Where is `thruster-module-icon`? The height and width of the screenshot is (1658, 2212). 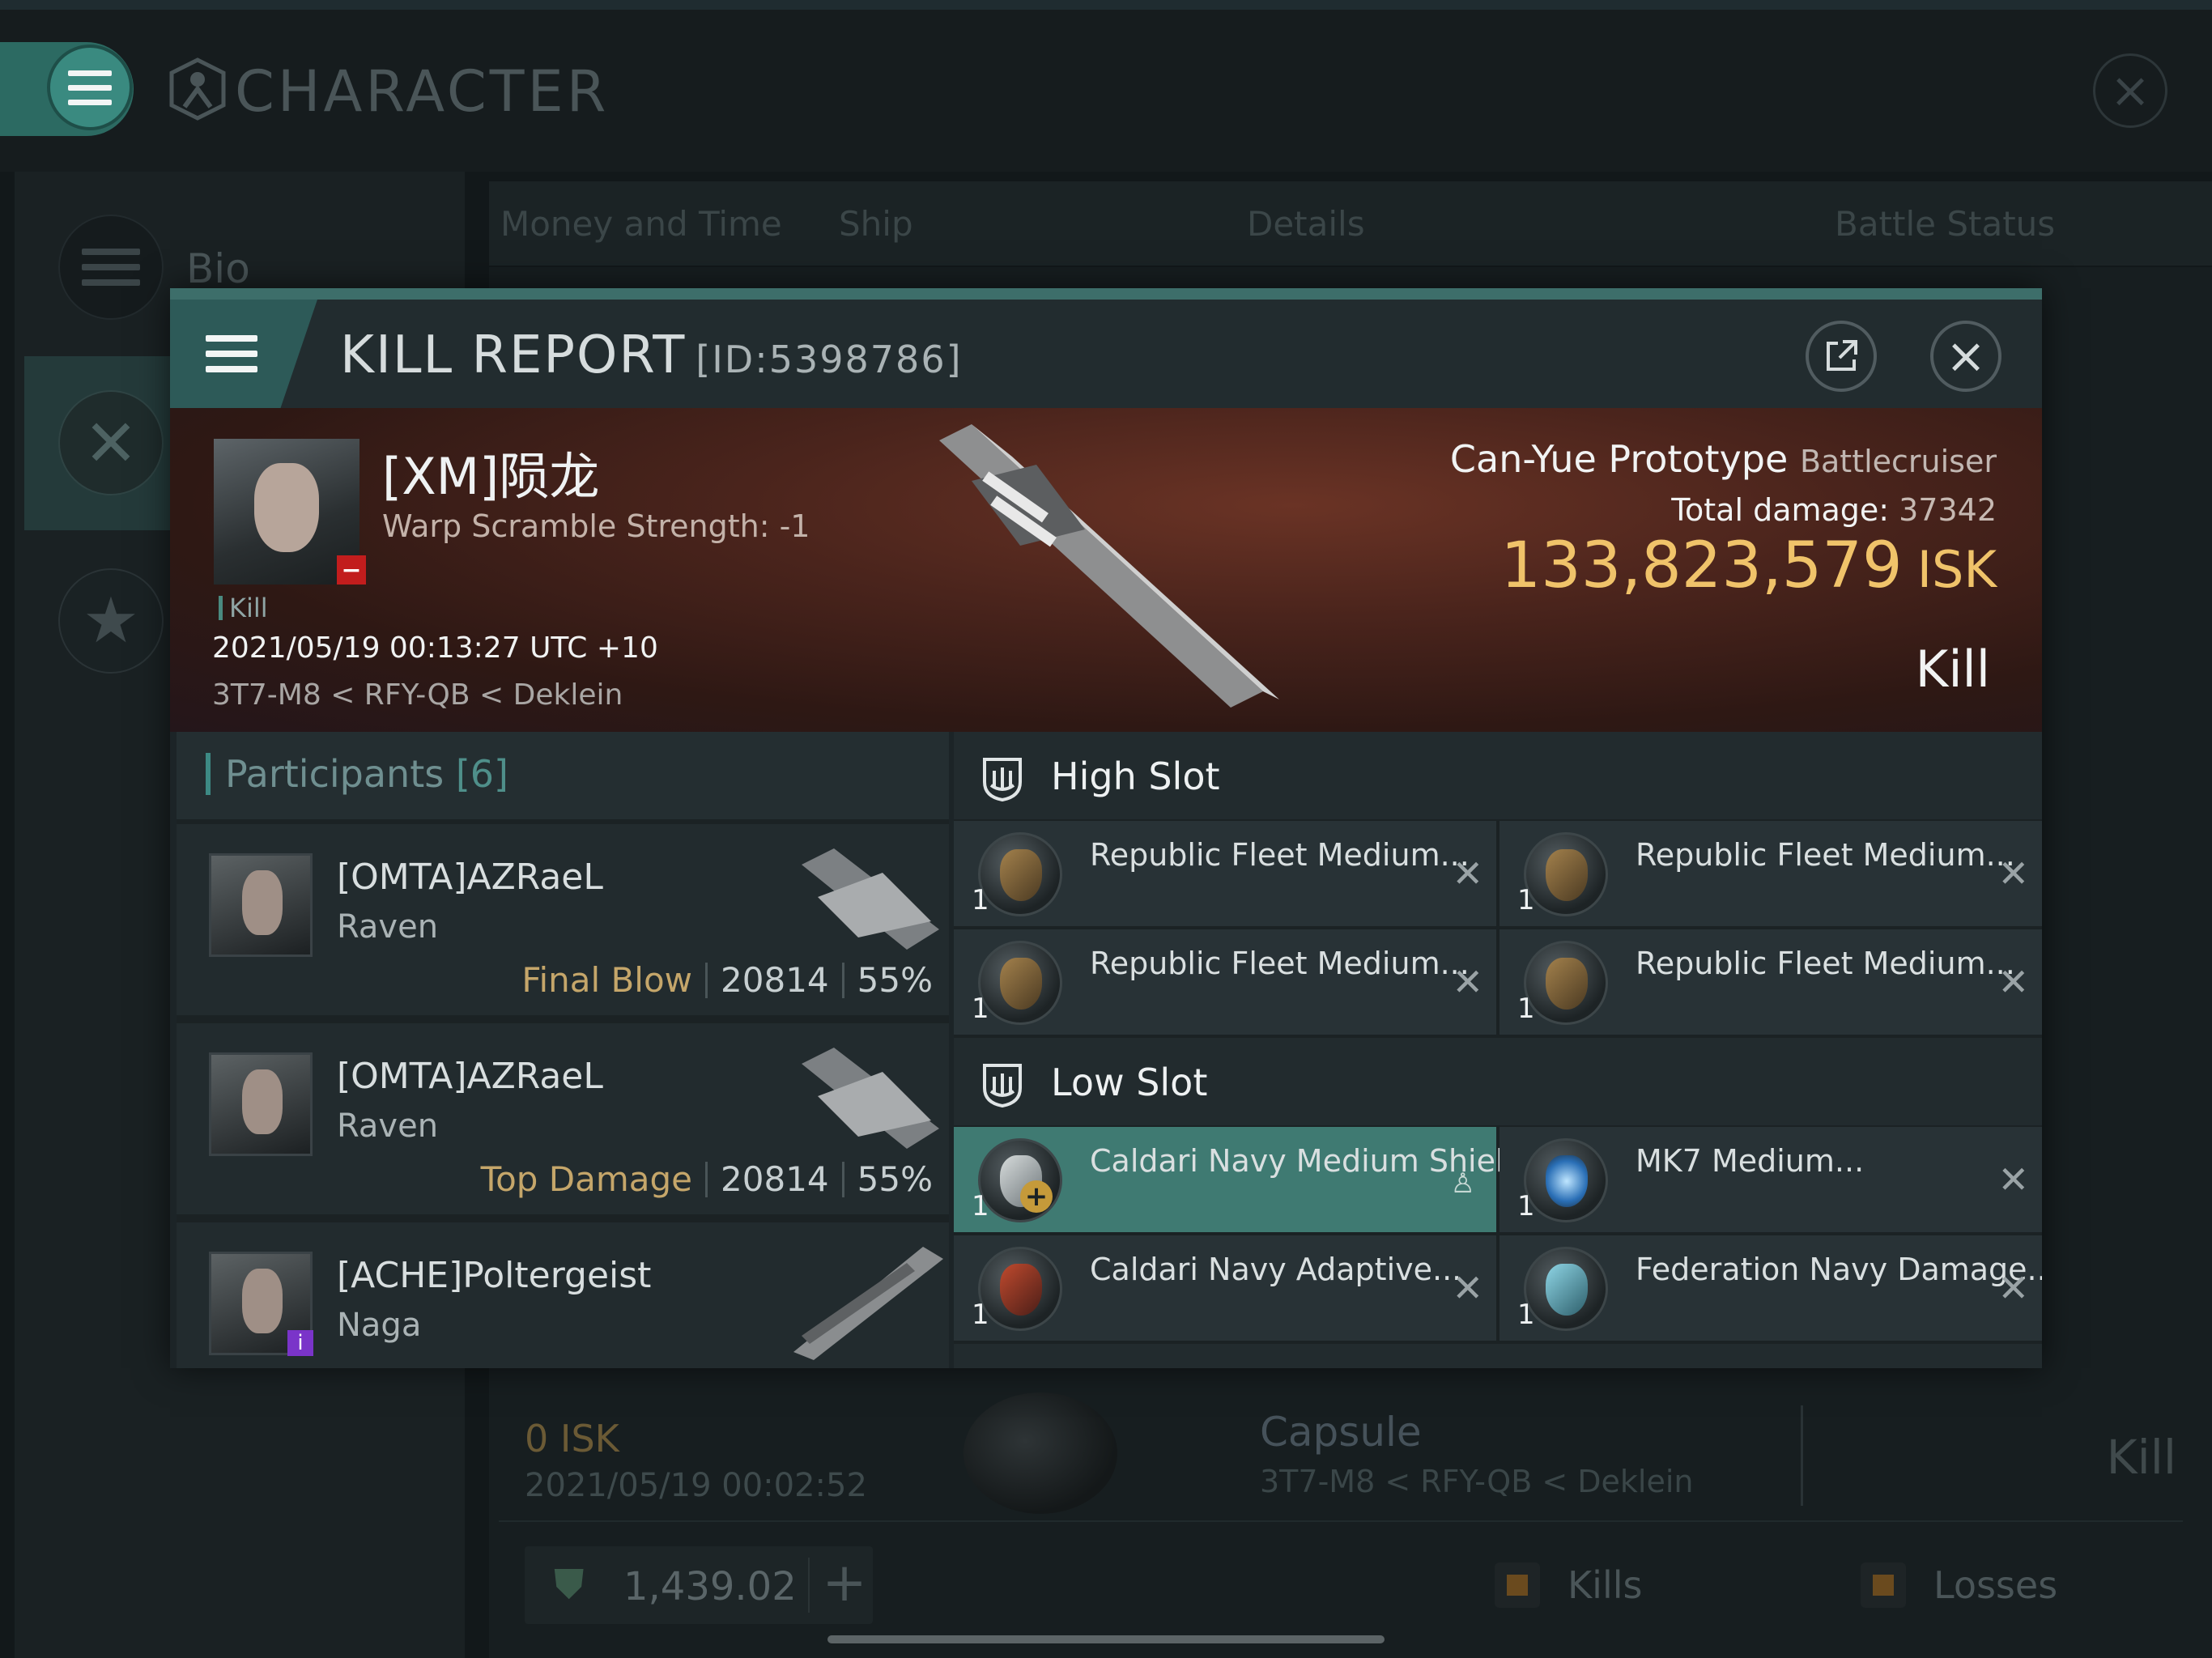
thruster-module-icon is located at coordinates (1566, 1180).